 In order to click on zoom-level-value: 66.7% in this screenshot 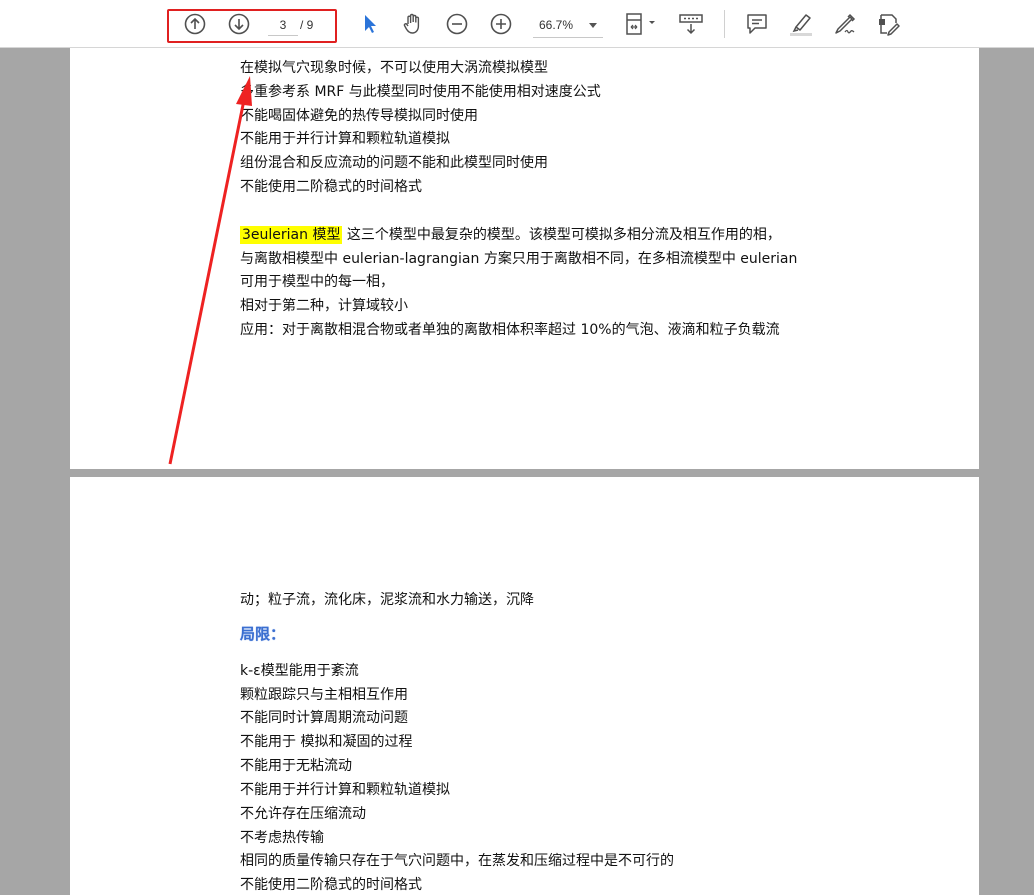, I will do `click(556, 25)`.